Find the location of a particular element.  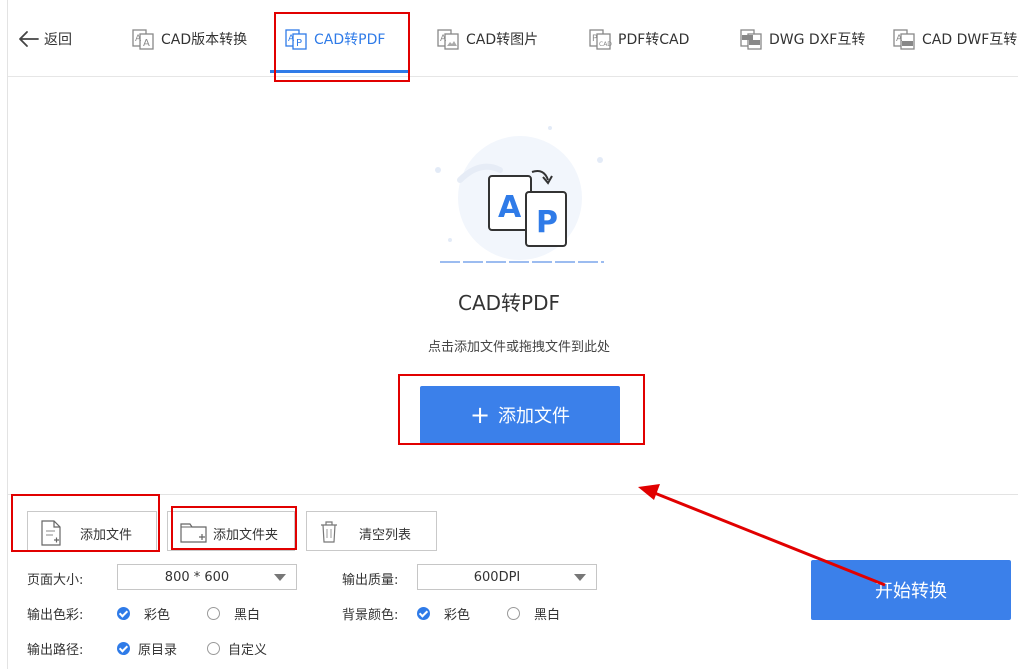

tab-label: CAD DWF互转 is located at coordinates (970, 40).